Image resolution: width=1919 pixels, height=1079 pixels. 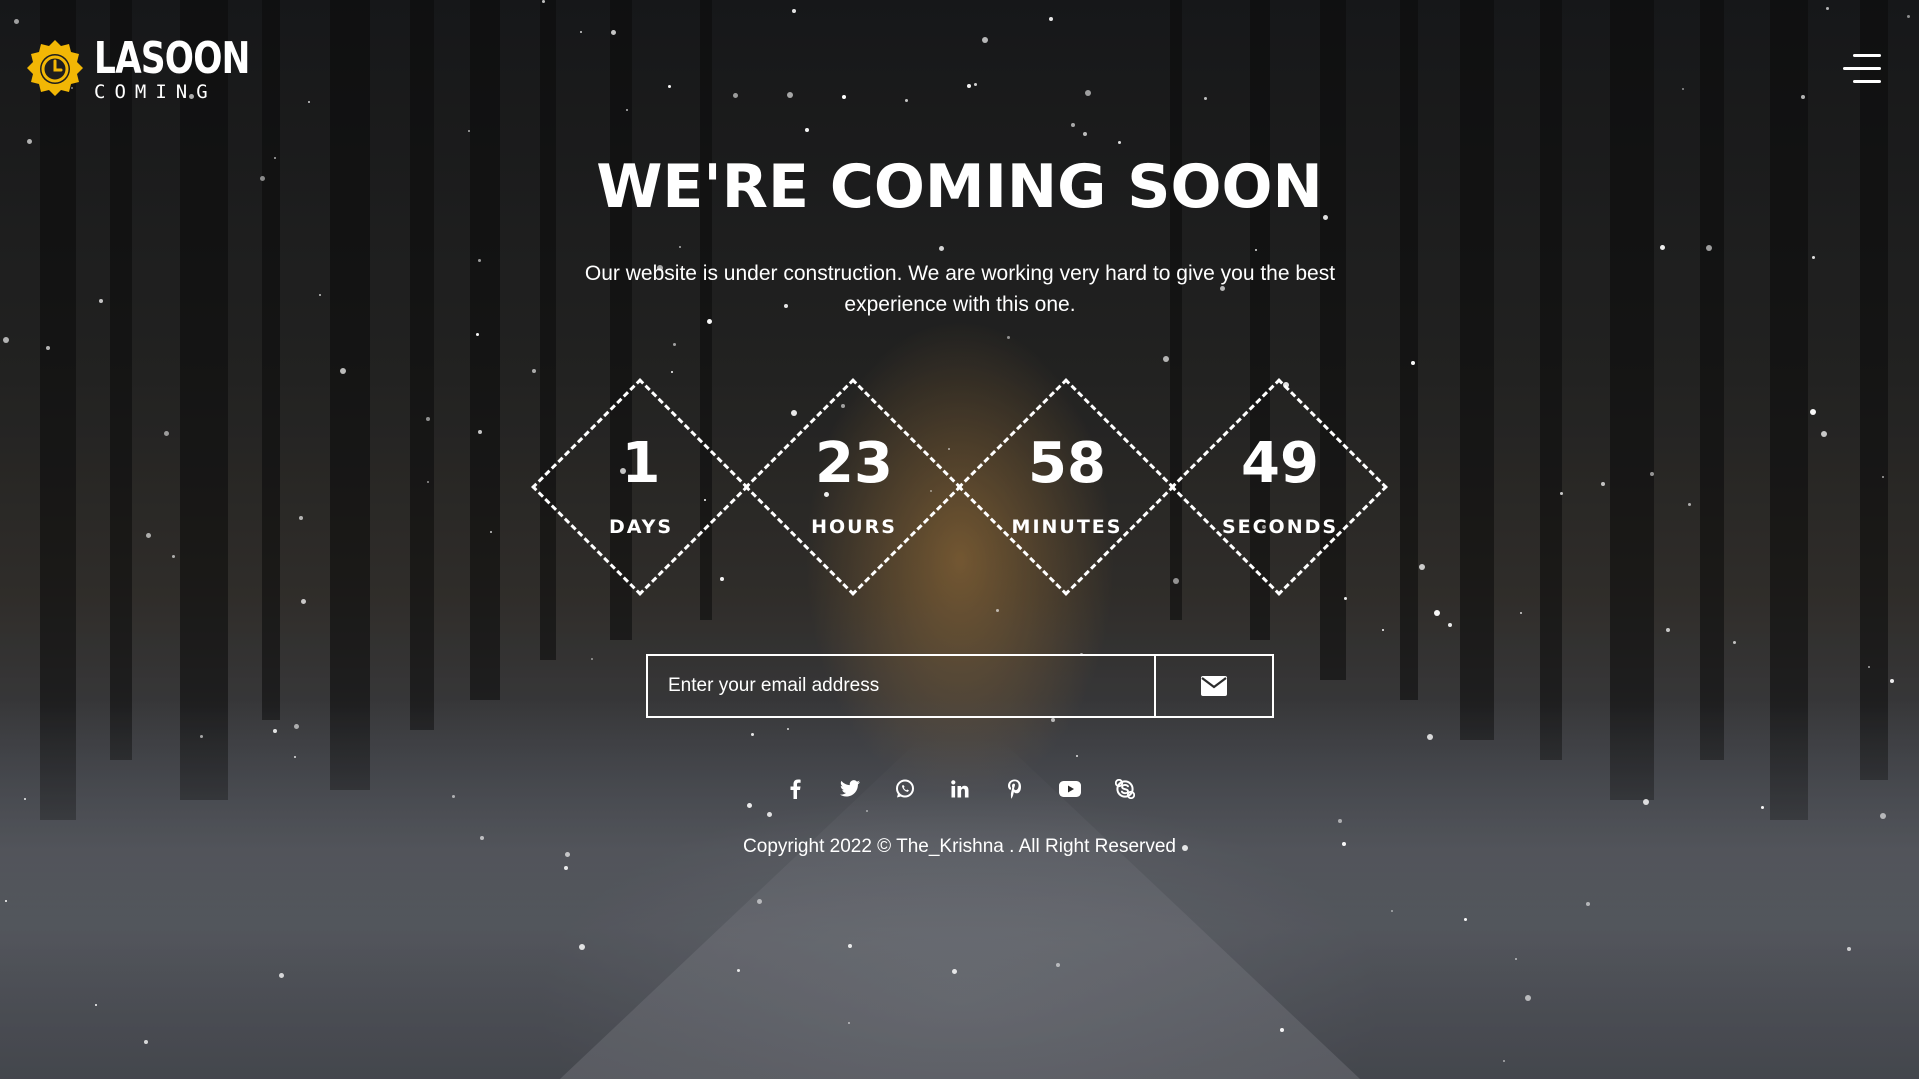 What do you see at coordinates (1014, 788) in the screenshot?
I see `pinterest-icon` at bounding box center [1014, 788].